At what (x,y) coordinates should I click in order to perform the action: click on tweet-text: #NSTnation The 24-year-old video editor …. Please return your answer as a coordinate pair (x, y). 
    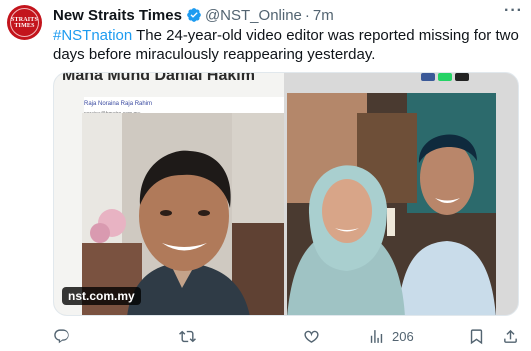
    Looking at the image, I should click on (288, 45).